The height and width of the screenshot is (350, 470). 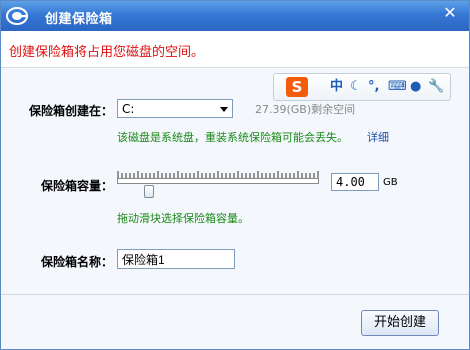 What do you see at coordinates (356, 87) in the screenshot?
I see `moon-icon: ☾` at bounding box center [356, 87].